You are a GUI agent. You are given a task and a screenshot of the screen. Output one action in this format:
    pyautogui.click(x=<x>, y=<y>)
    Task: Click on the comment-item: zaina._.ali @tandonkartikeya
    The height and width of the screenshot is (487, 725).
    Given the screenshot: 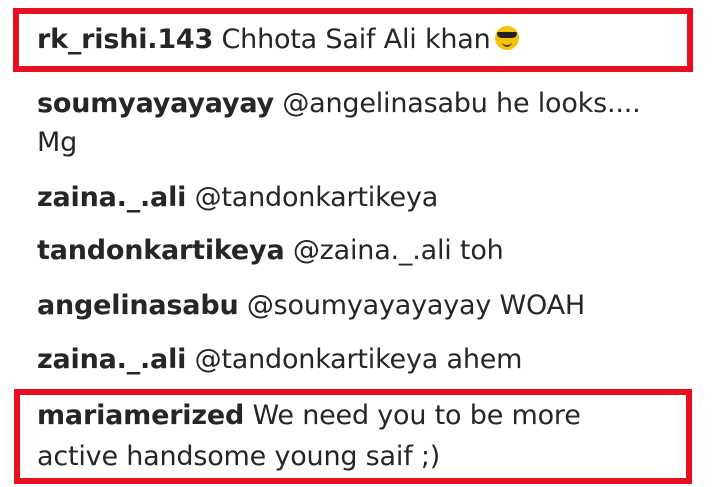 What is the action you would take?
    pyautogui.click(x=237, y=197)
    